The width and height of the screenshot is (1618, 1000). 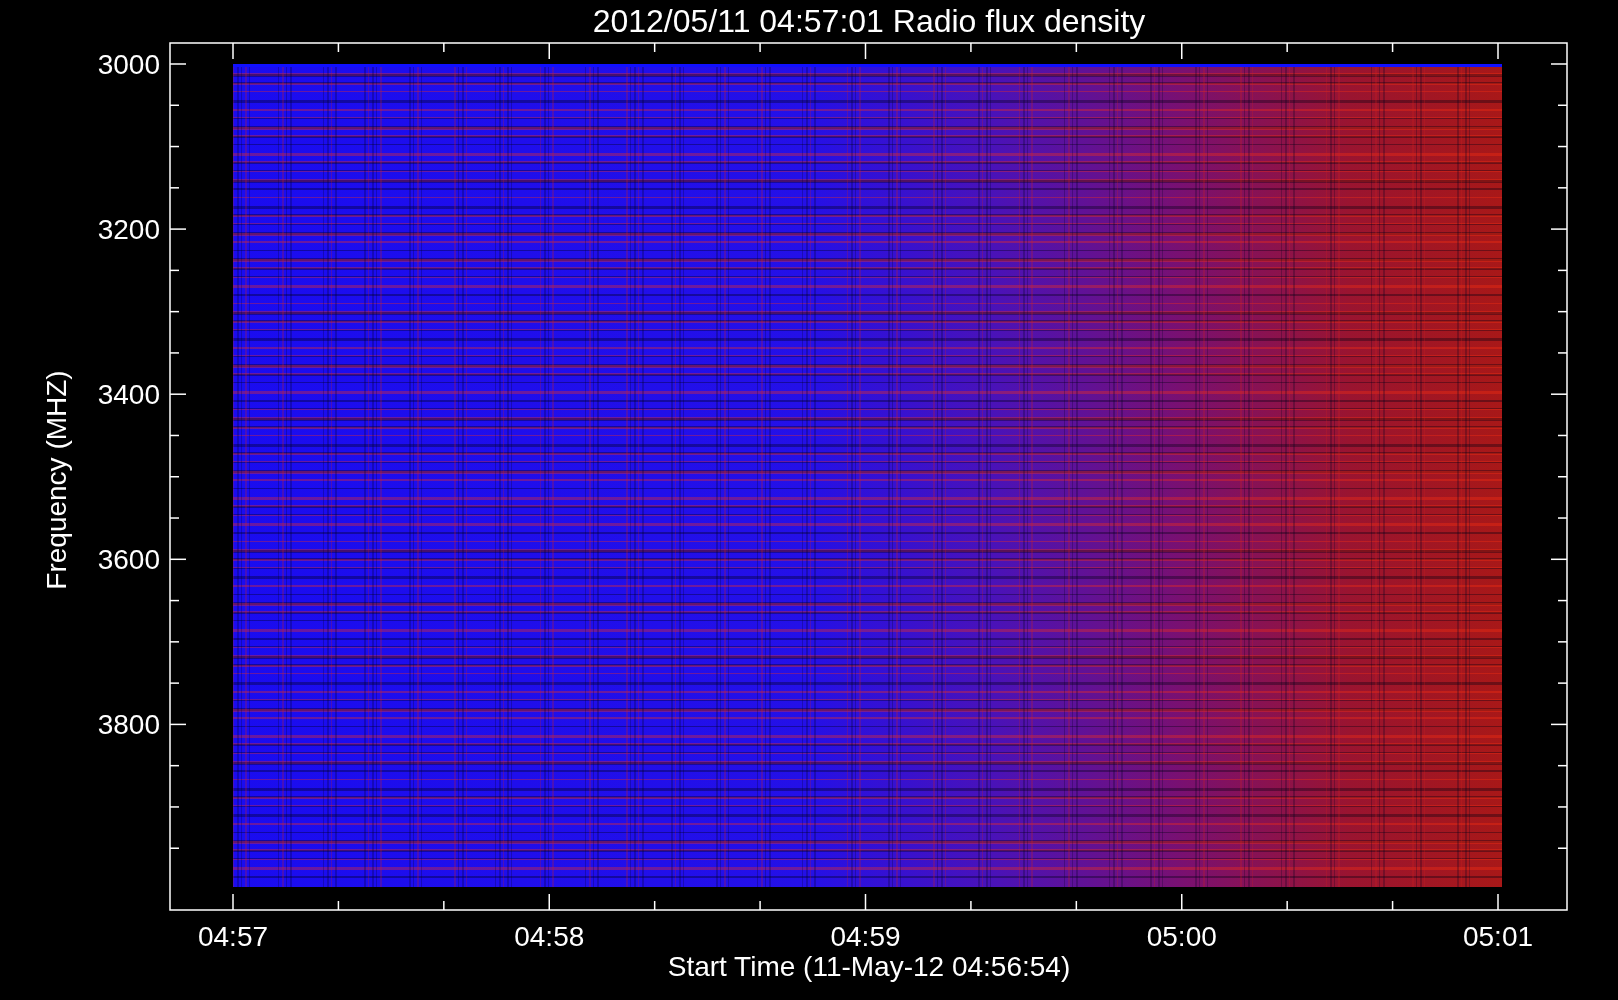 I want to click on x-tick-label: 05:01, so click(x=1498, y=936).